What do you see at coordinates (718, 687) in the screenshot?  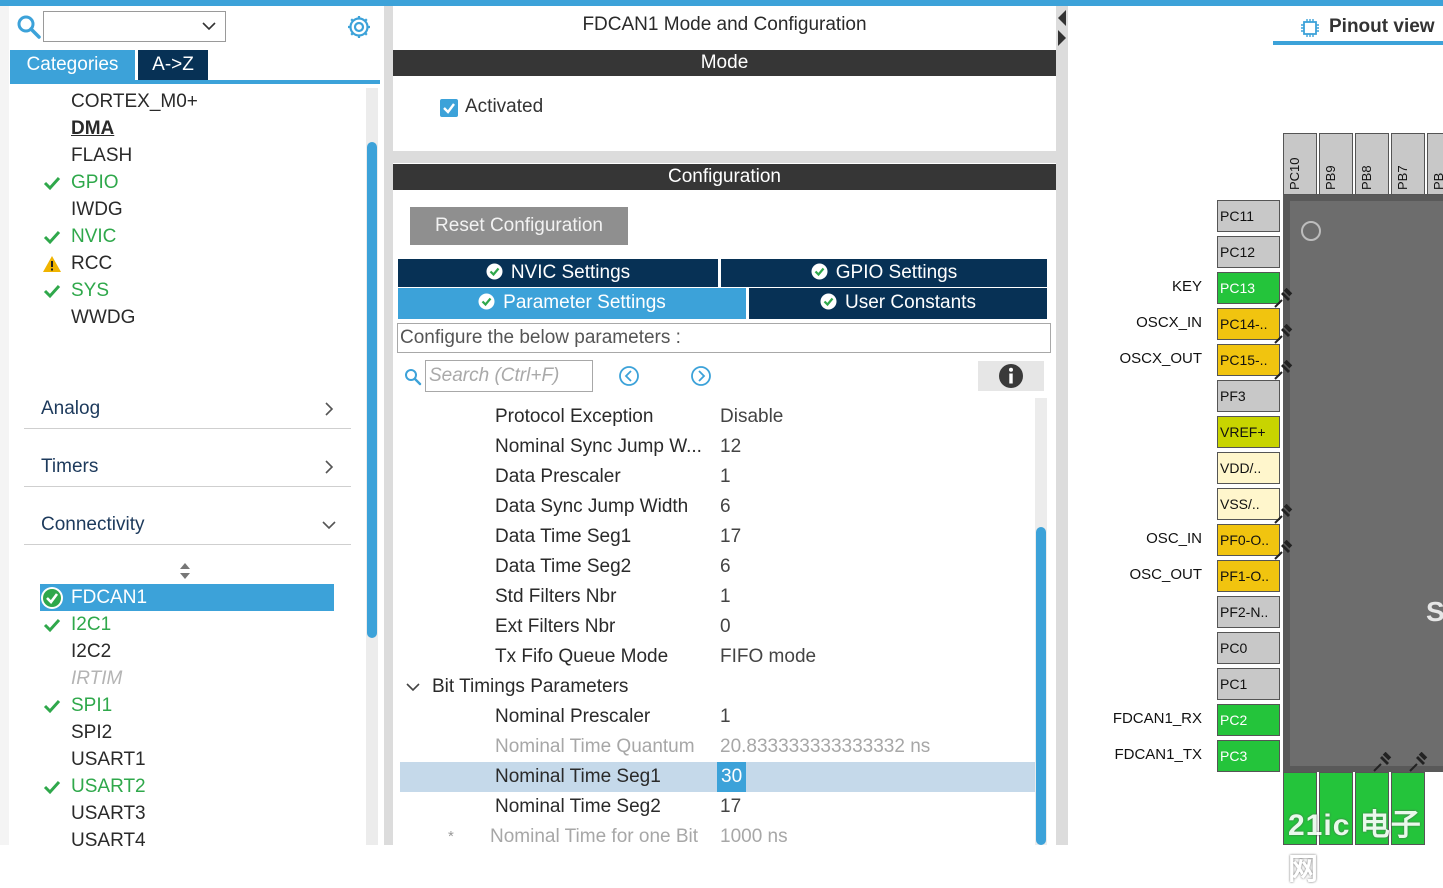 I see `parameter-group-row: Bit Timings Parameters` at bounding box center [718, 687].